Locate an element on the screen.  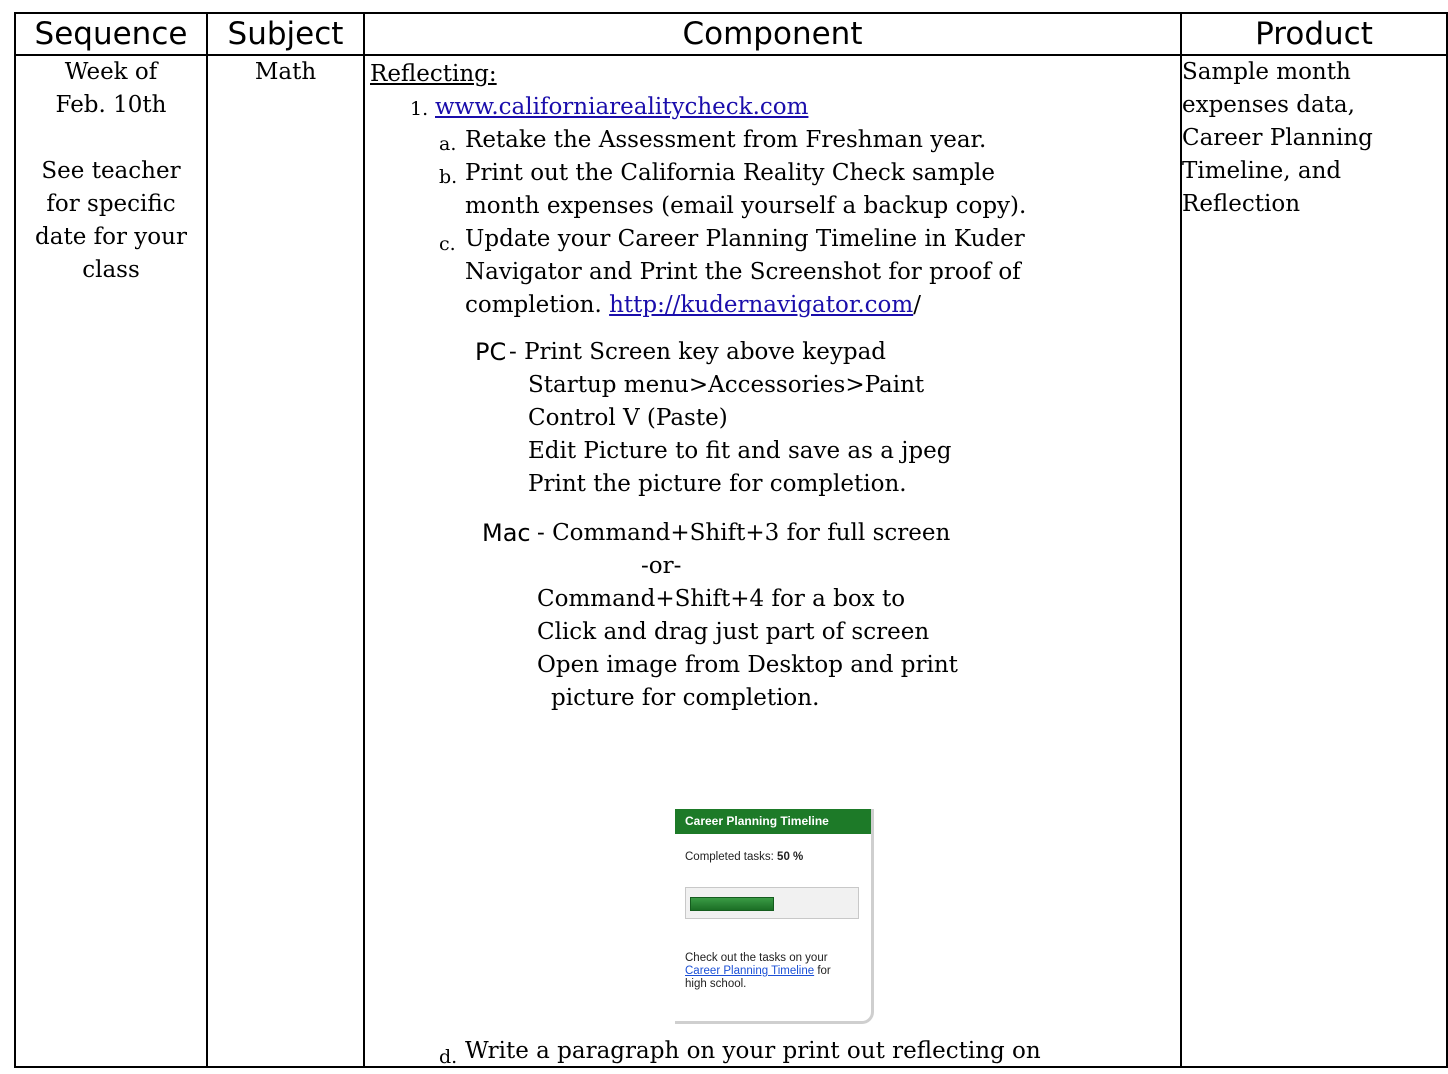
item-label-c: c. is located at coordinates (447, 244).